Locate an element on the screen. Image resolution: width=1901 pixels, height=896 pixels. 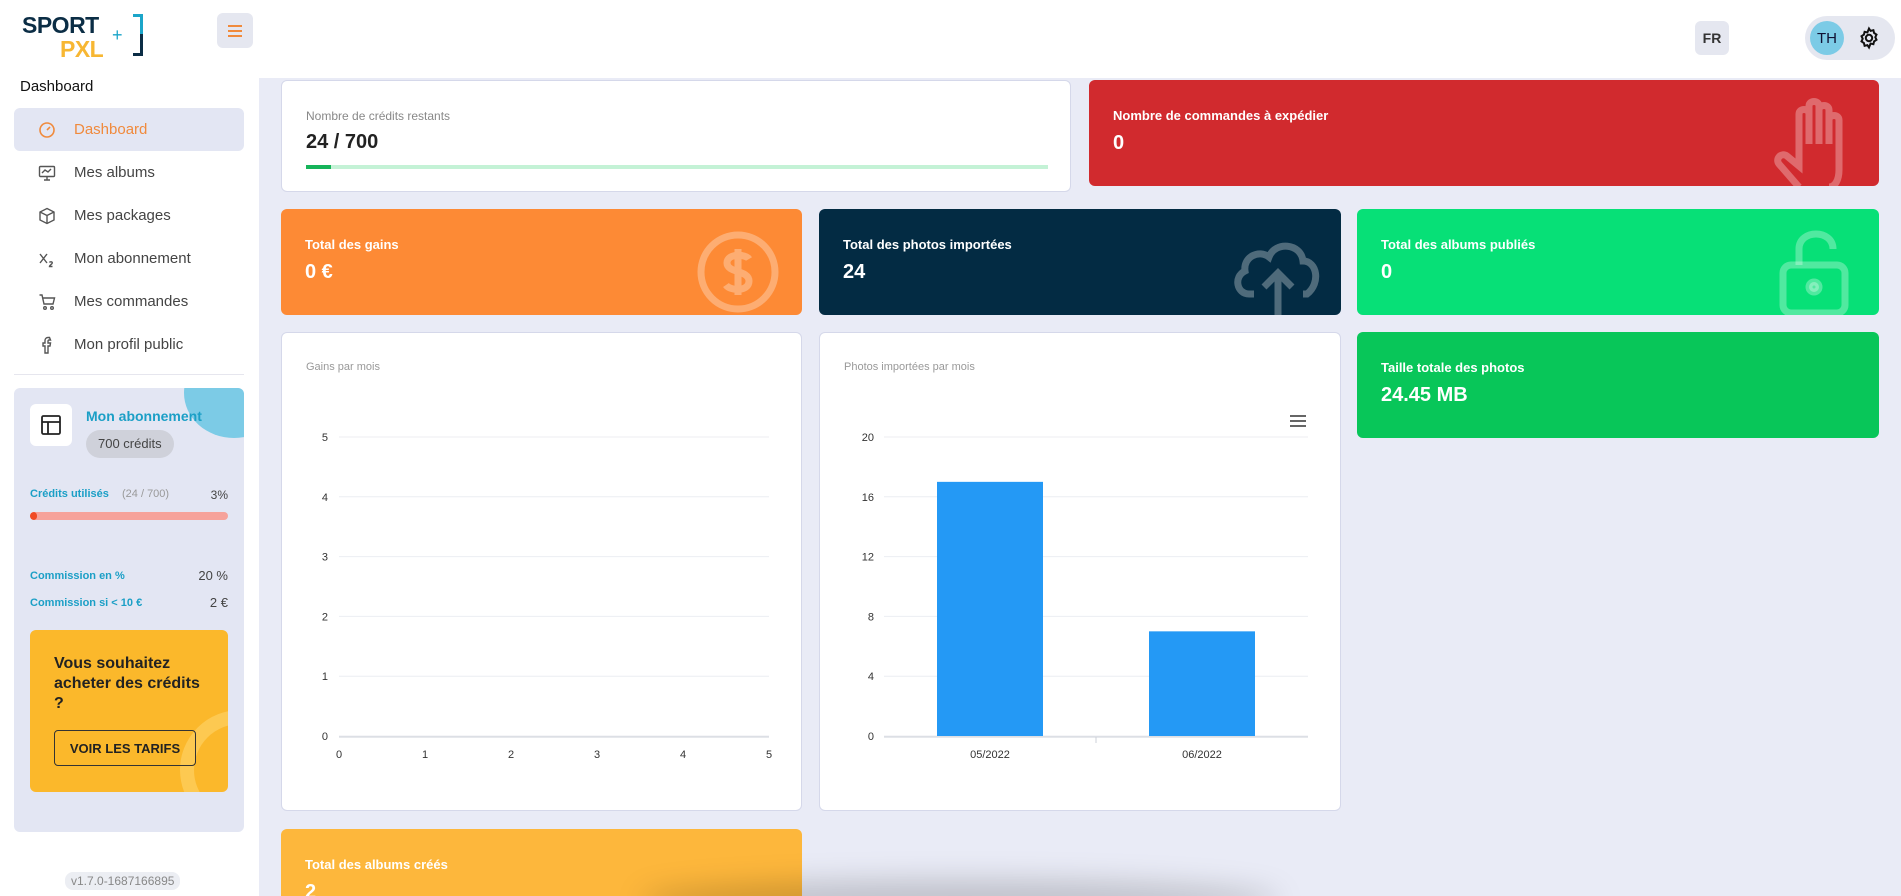
x-tick-label: 5 is located at coordinates (769, 755).